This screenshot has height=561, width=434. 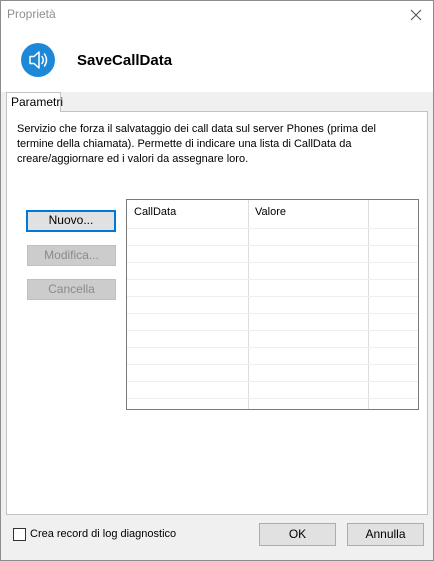 What do you see at coordinates (19, 534) in the screenshot?
I see `diagnostic-log-checkbox` at bounding box center [19, 534].